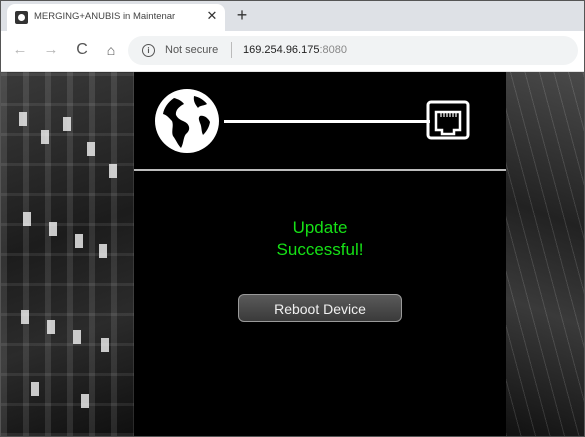  What do you see at coordinates (242, 15) in the screenshot?
I see `new-tab-button: +` at bounding box center [242, 15].